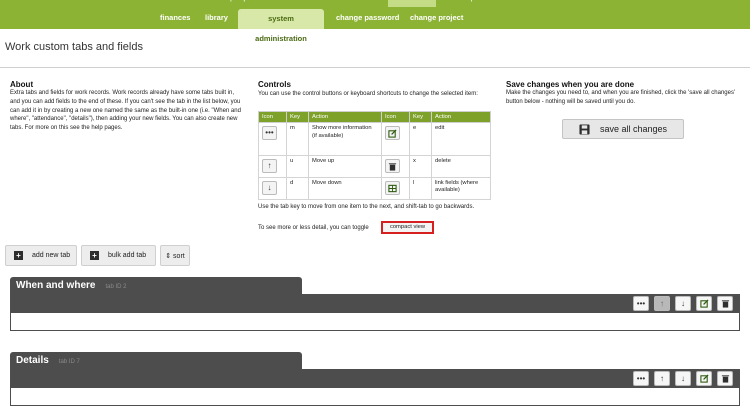  What do you see at coordinates (22, 84) in the screenshot?
I see `about-heading: About` at bounding box center [22, 84].